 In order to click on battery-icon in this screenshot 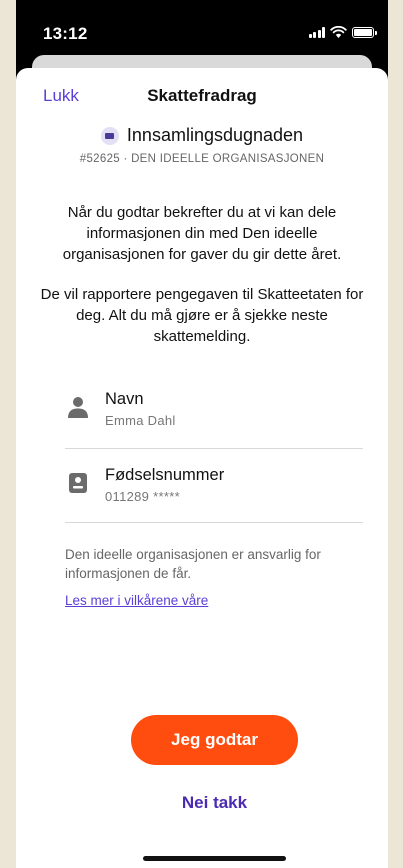, I will do `click(364, 32)`.